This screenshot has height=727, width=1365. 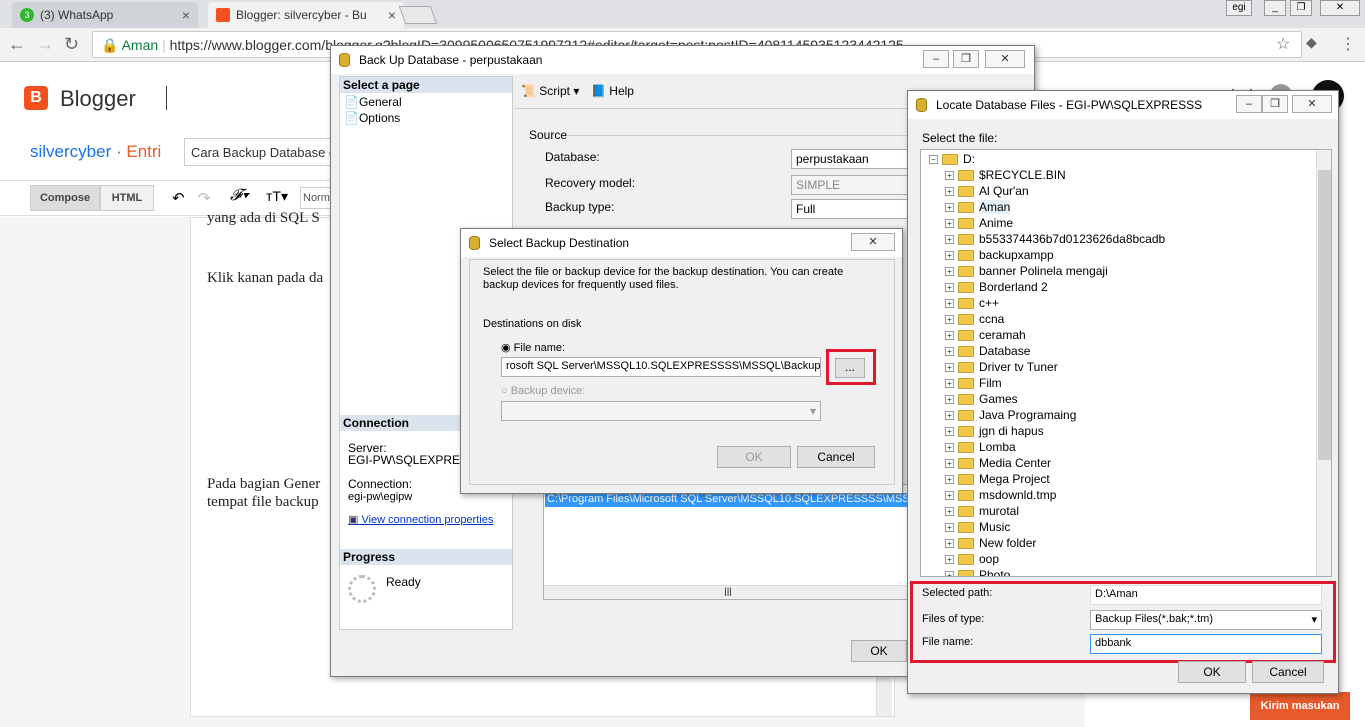 What do you see at coordinates (972, 559) in the screenshot?
I see `tree-folder-item: + oop` at bounding box center [972, 559].